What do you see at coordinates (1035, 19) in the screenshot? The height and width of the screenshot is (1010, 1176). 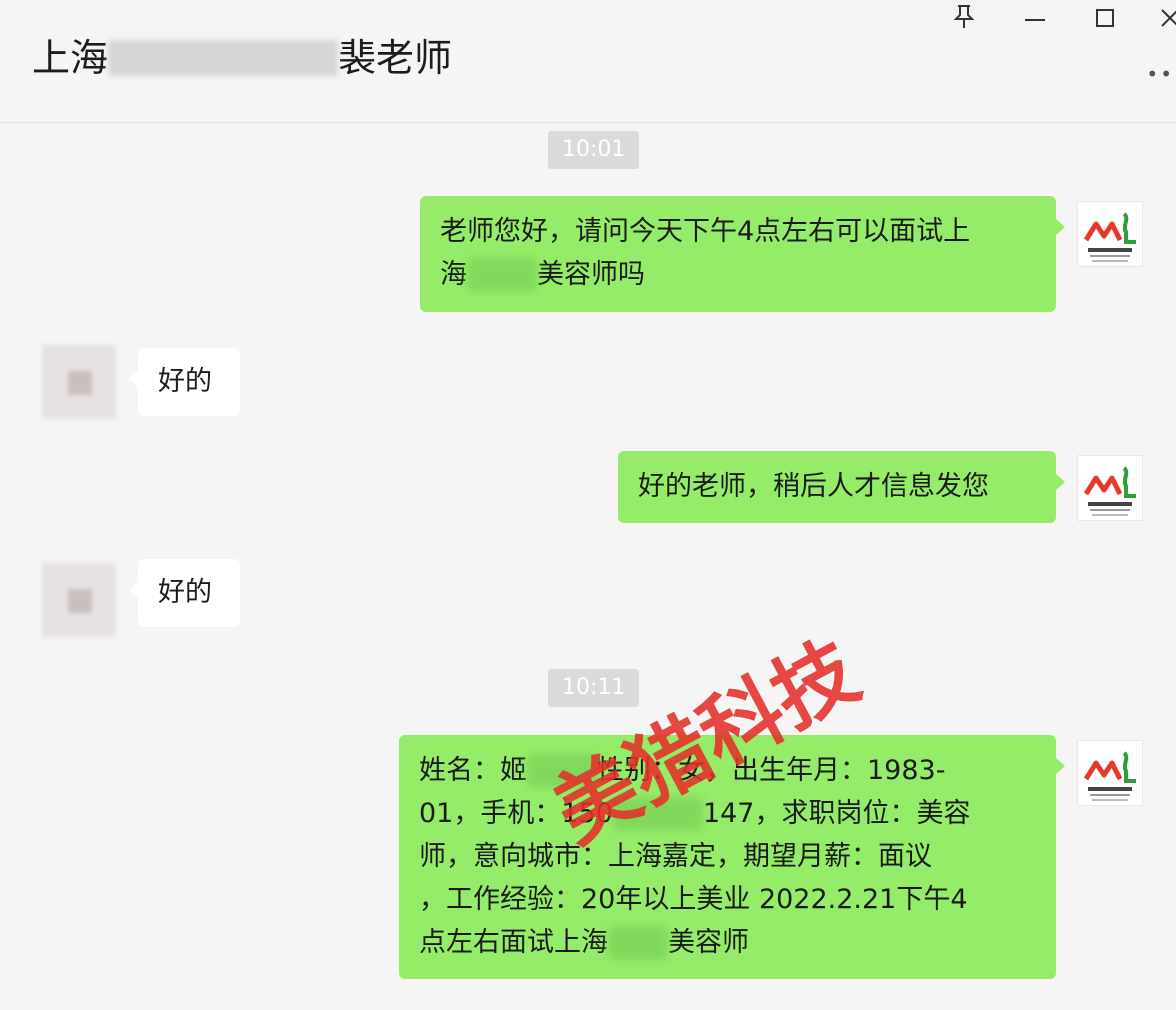 I see `minimize-icon` at bounding box center [1035, 19].